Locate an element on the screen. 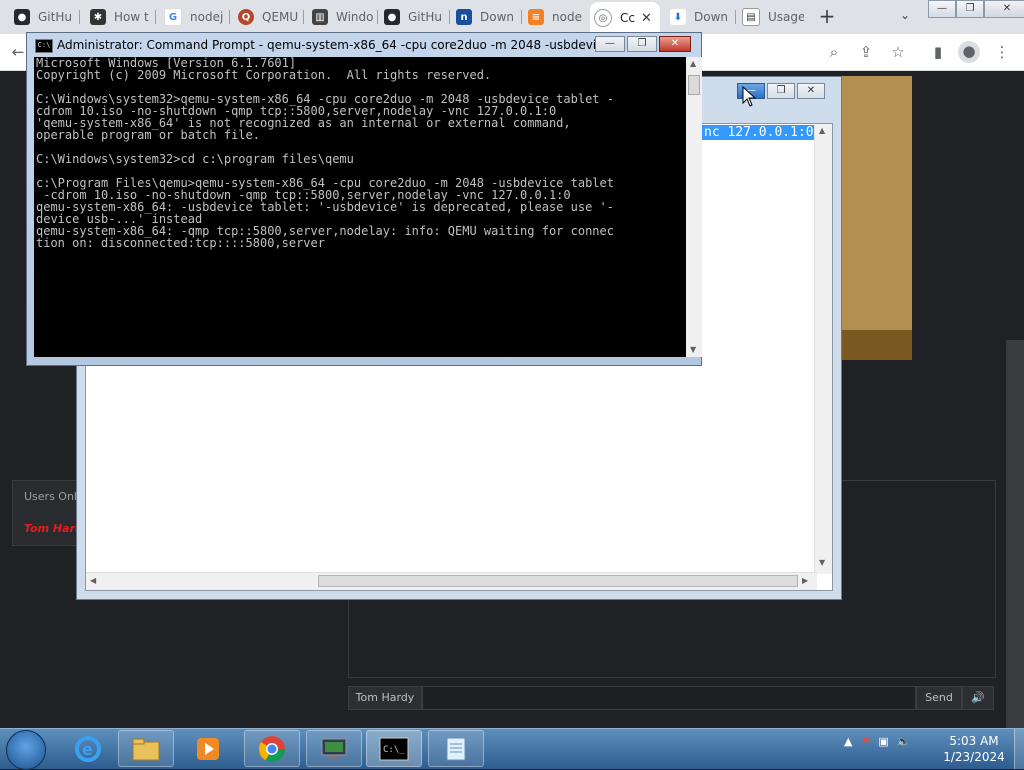 This screenshot has width=1024, height=770. browser-window-controls: — ❐ ✕ is located at coordinates (976, 9).